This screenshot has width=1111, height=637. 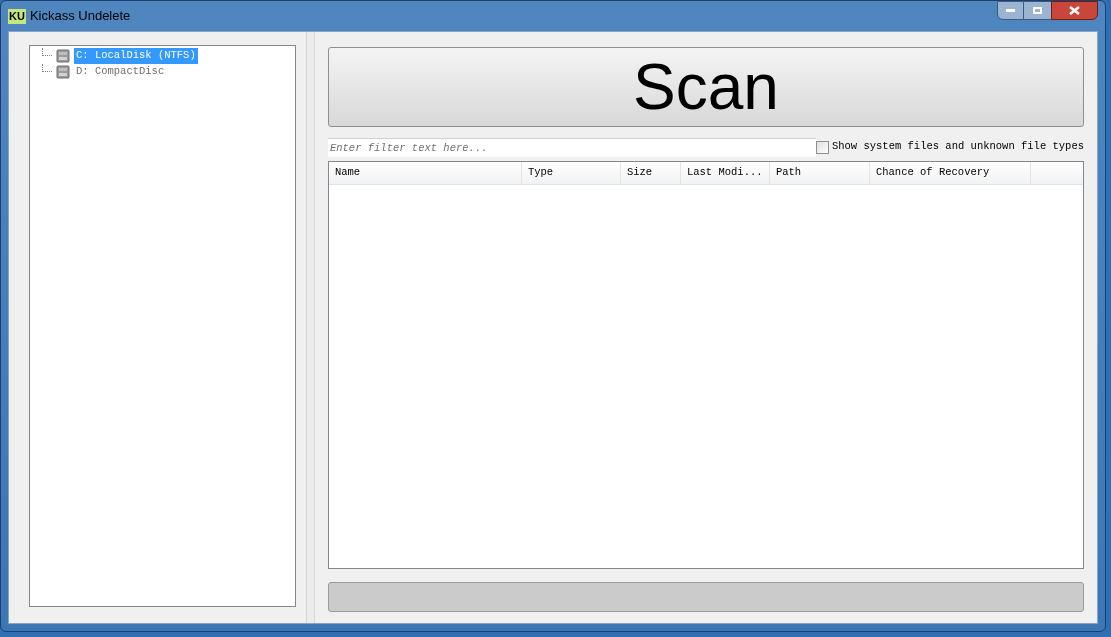 I want to click on close-icon, so click(x=1074, y=10).